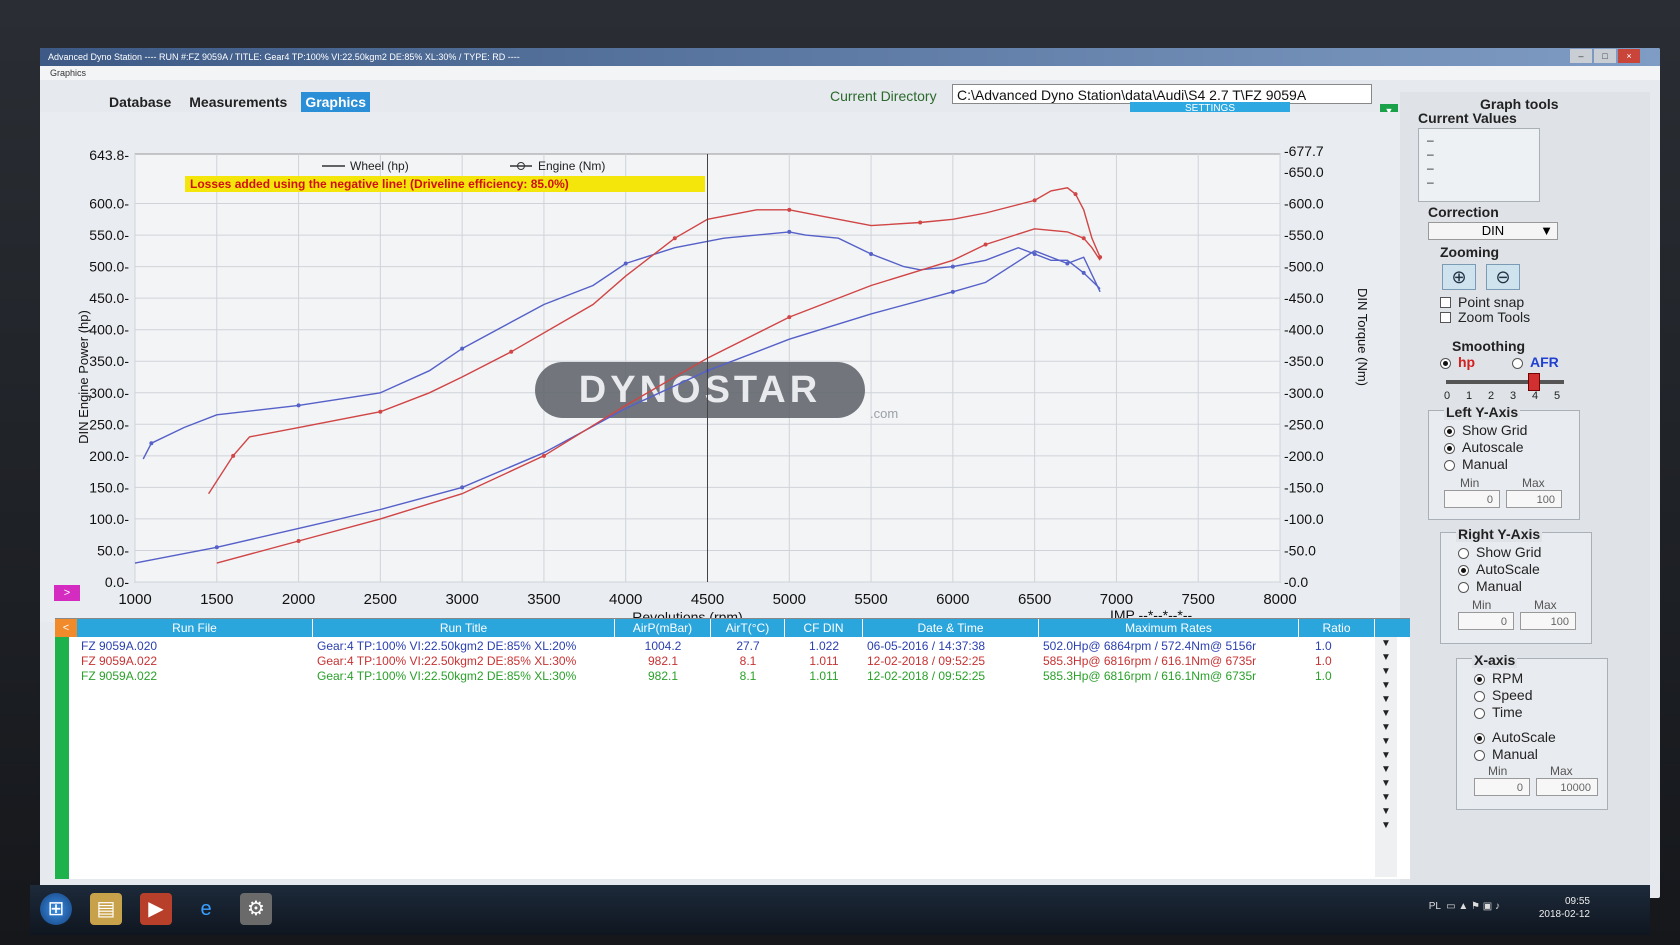 The image size is (1680, 945). What do you see at coordinates (1447, 396) in the screenshot?
I see `slider-tick-label: 0` at bounding box center [1447, 396].